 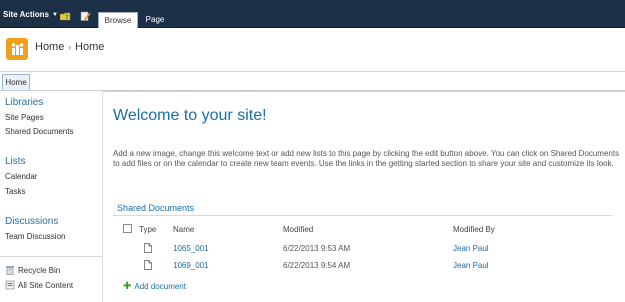 I want to click on add-plus-icon: ✚, so click(x=127, y=286).